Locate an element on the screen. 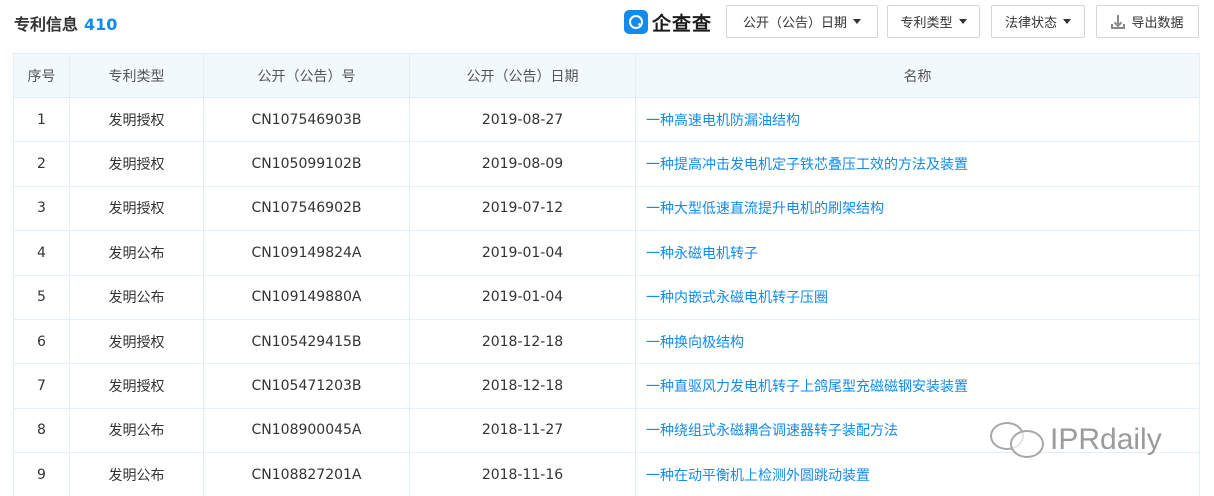 This screenshot has height=496, width=1214. ipr-daily-watermark: IPRdaily is located at coordinates (1076, 440).